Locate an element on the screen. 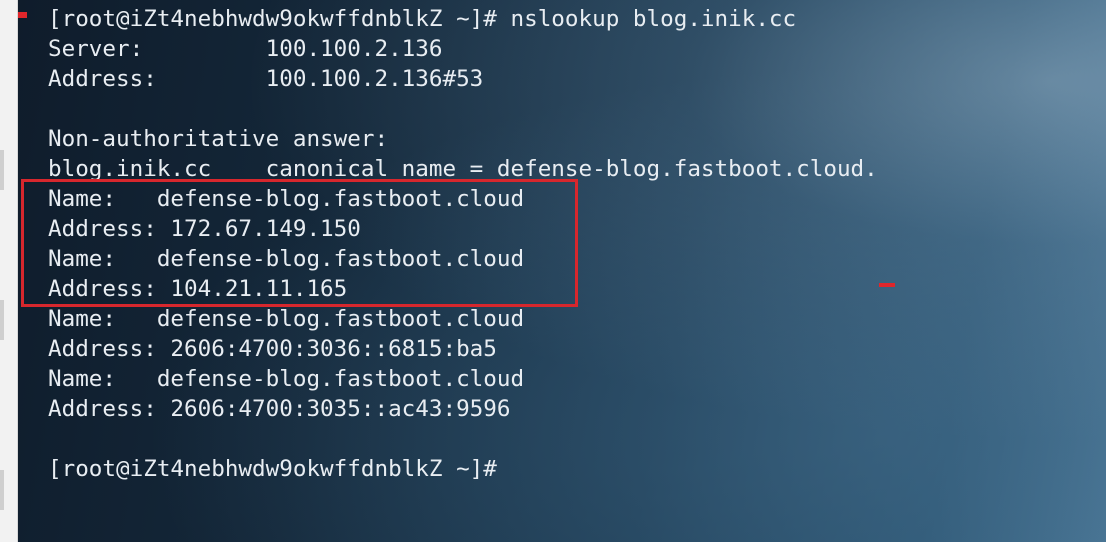  terminal-line-address: Address: 2606:4700:3035::ac43:9596 is located at coordinates (279, 409).